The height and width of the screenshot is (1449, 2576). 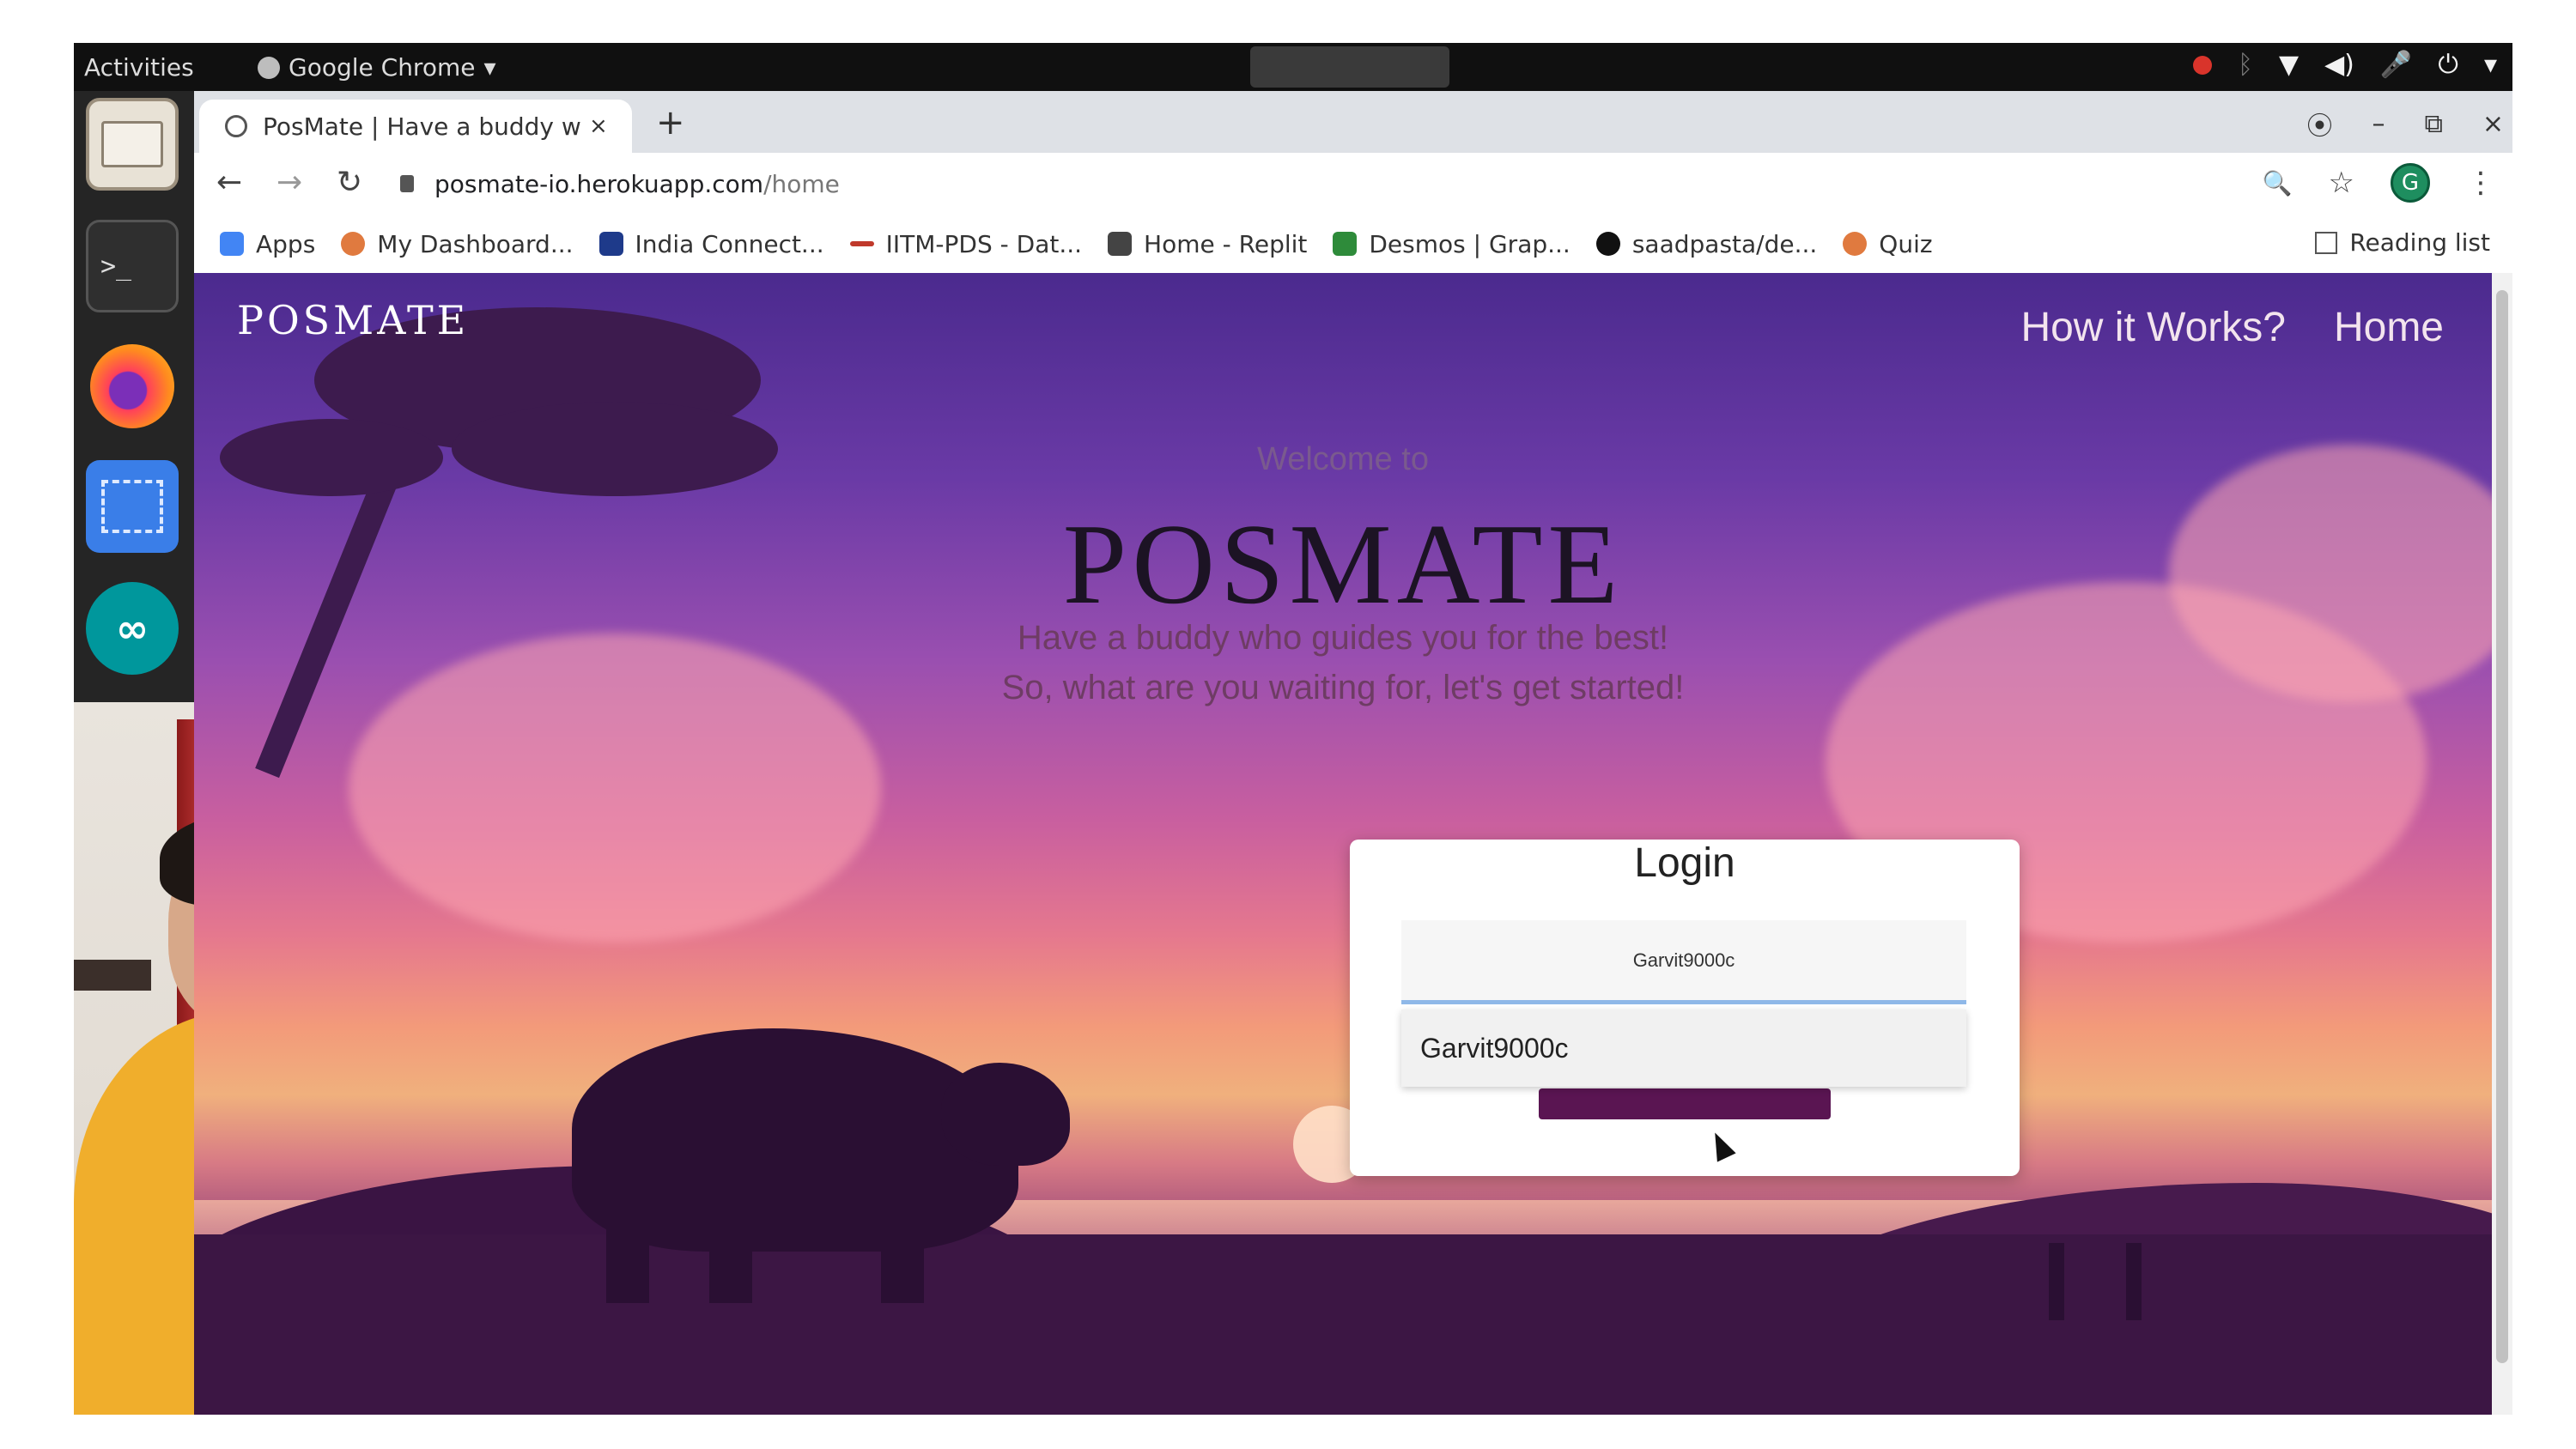 I want to click on firefox-logo, so click(x=132, y=386).